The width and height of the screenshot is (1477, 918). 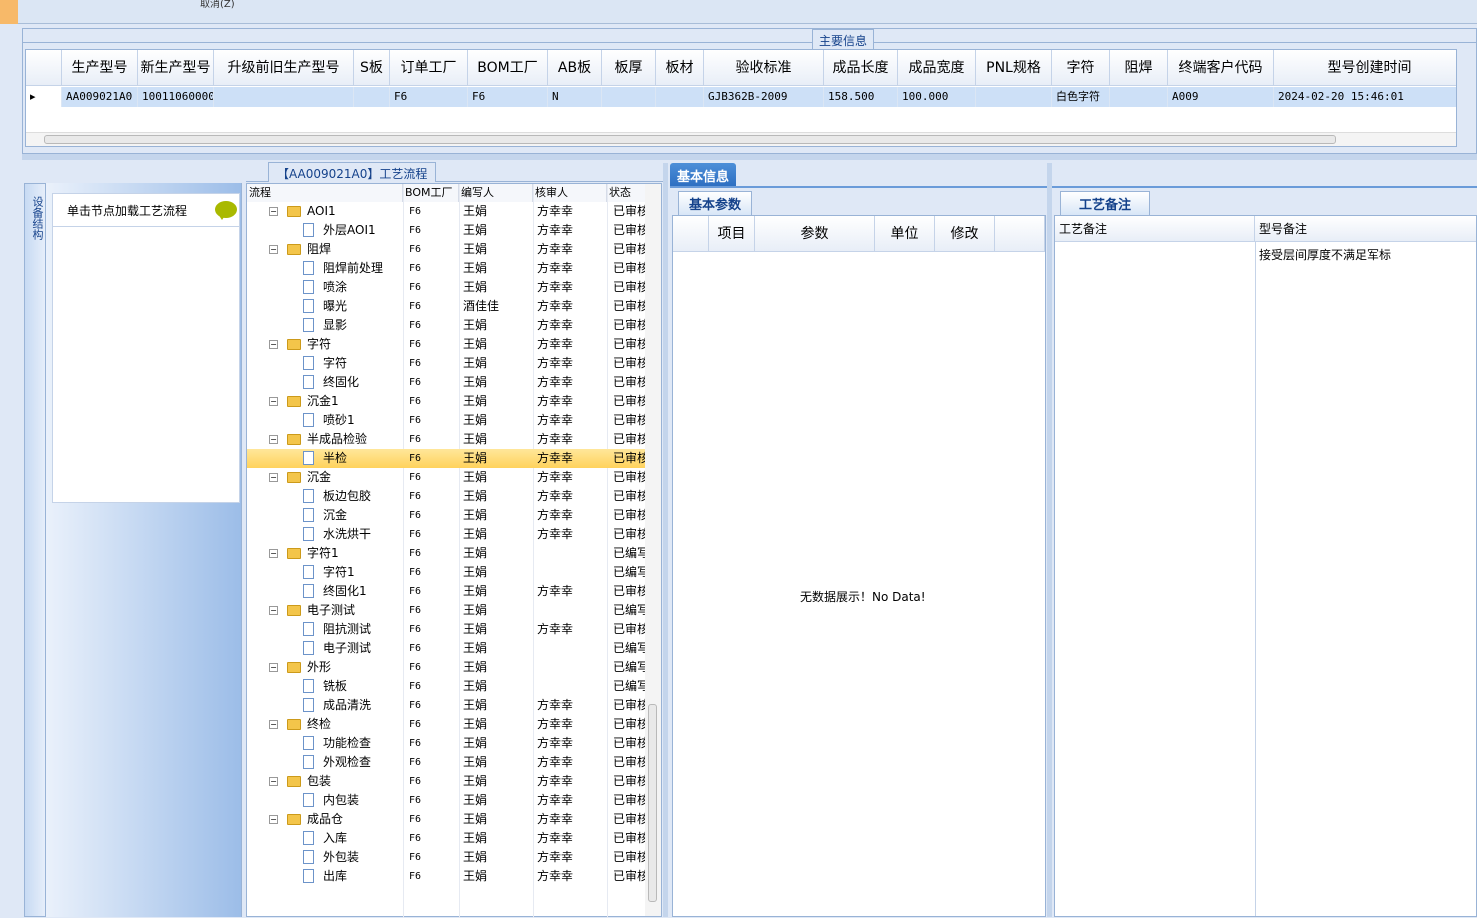 I want to click on tree-row: − 阻焊 F6 王娟 方幸幸 已审核, so click(x=448, y=249).